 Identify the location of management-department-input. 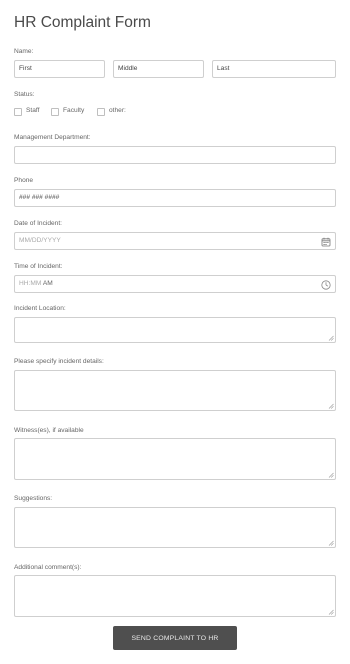
(175, 155).